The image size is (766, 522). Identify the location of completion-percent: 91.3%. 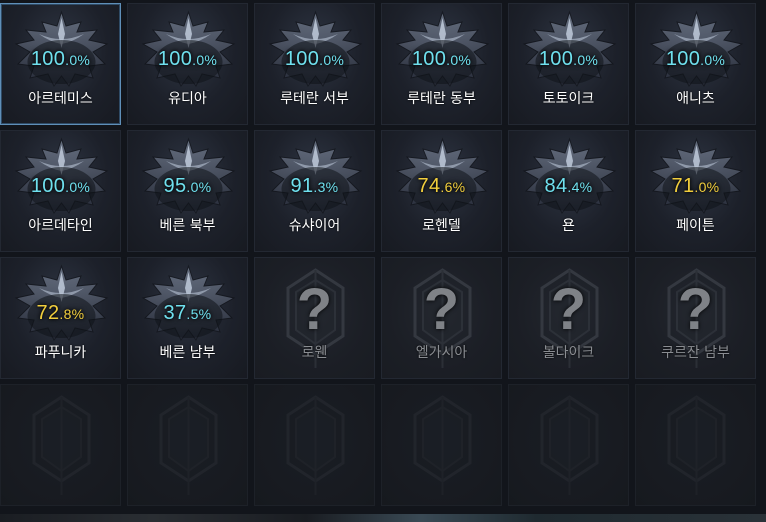
(314, 186).